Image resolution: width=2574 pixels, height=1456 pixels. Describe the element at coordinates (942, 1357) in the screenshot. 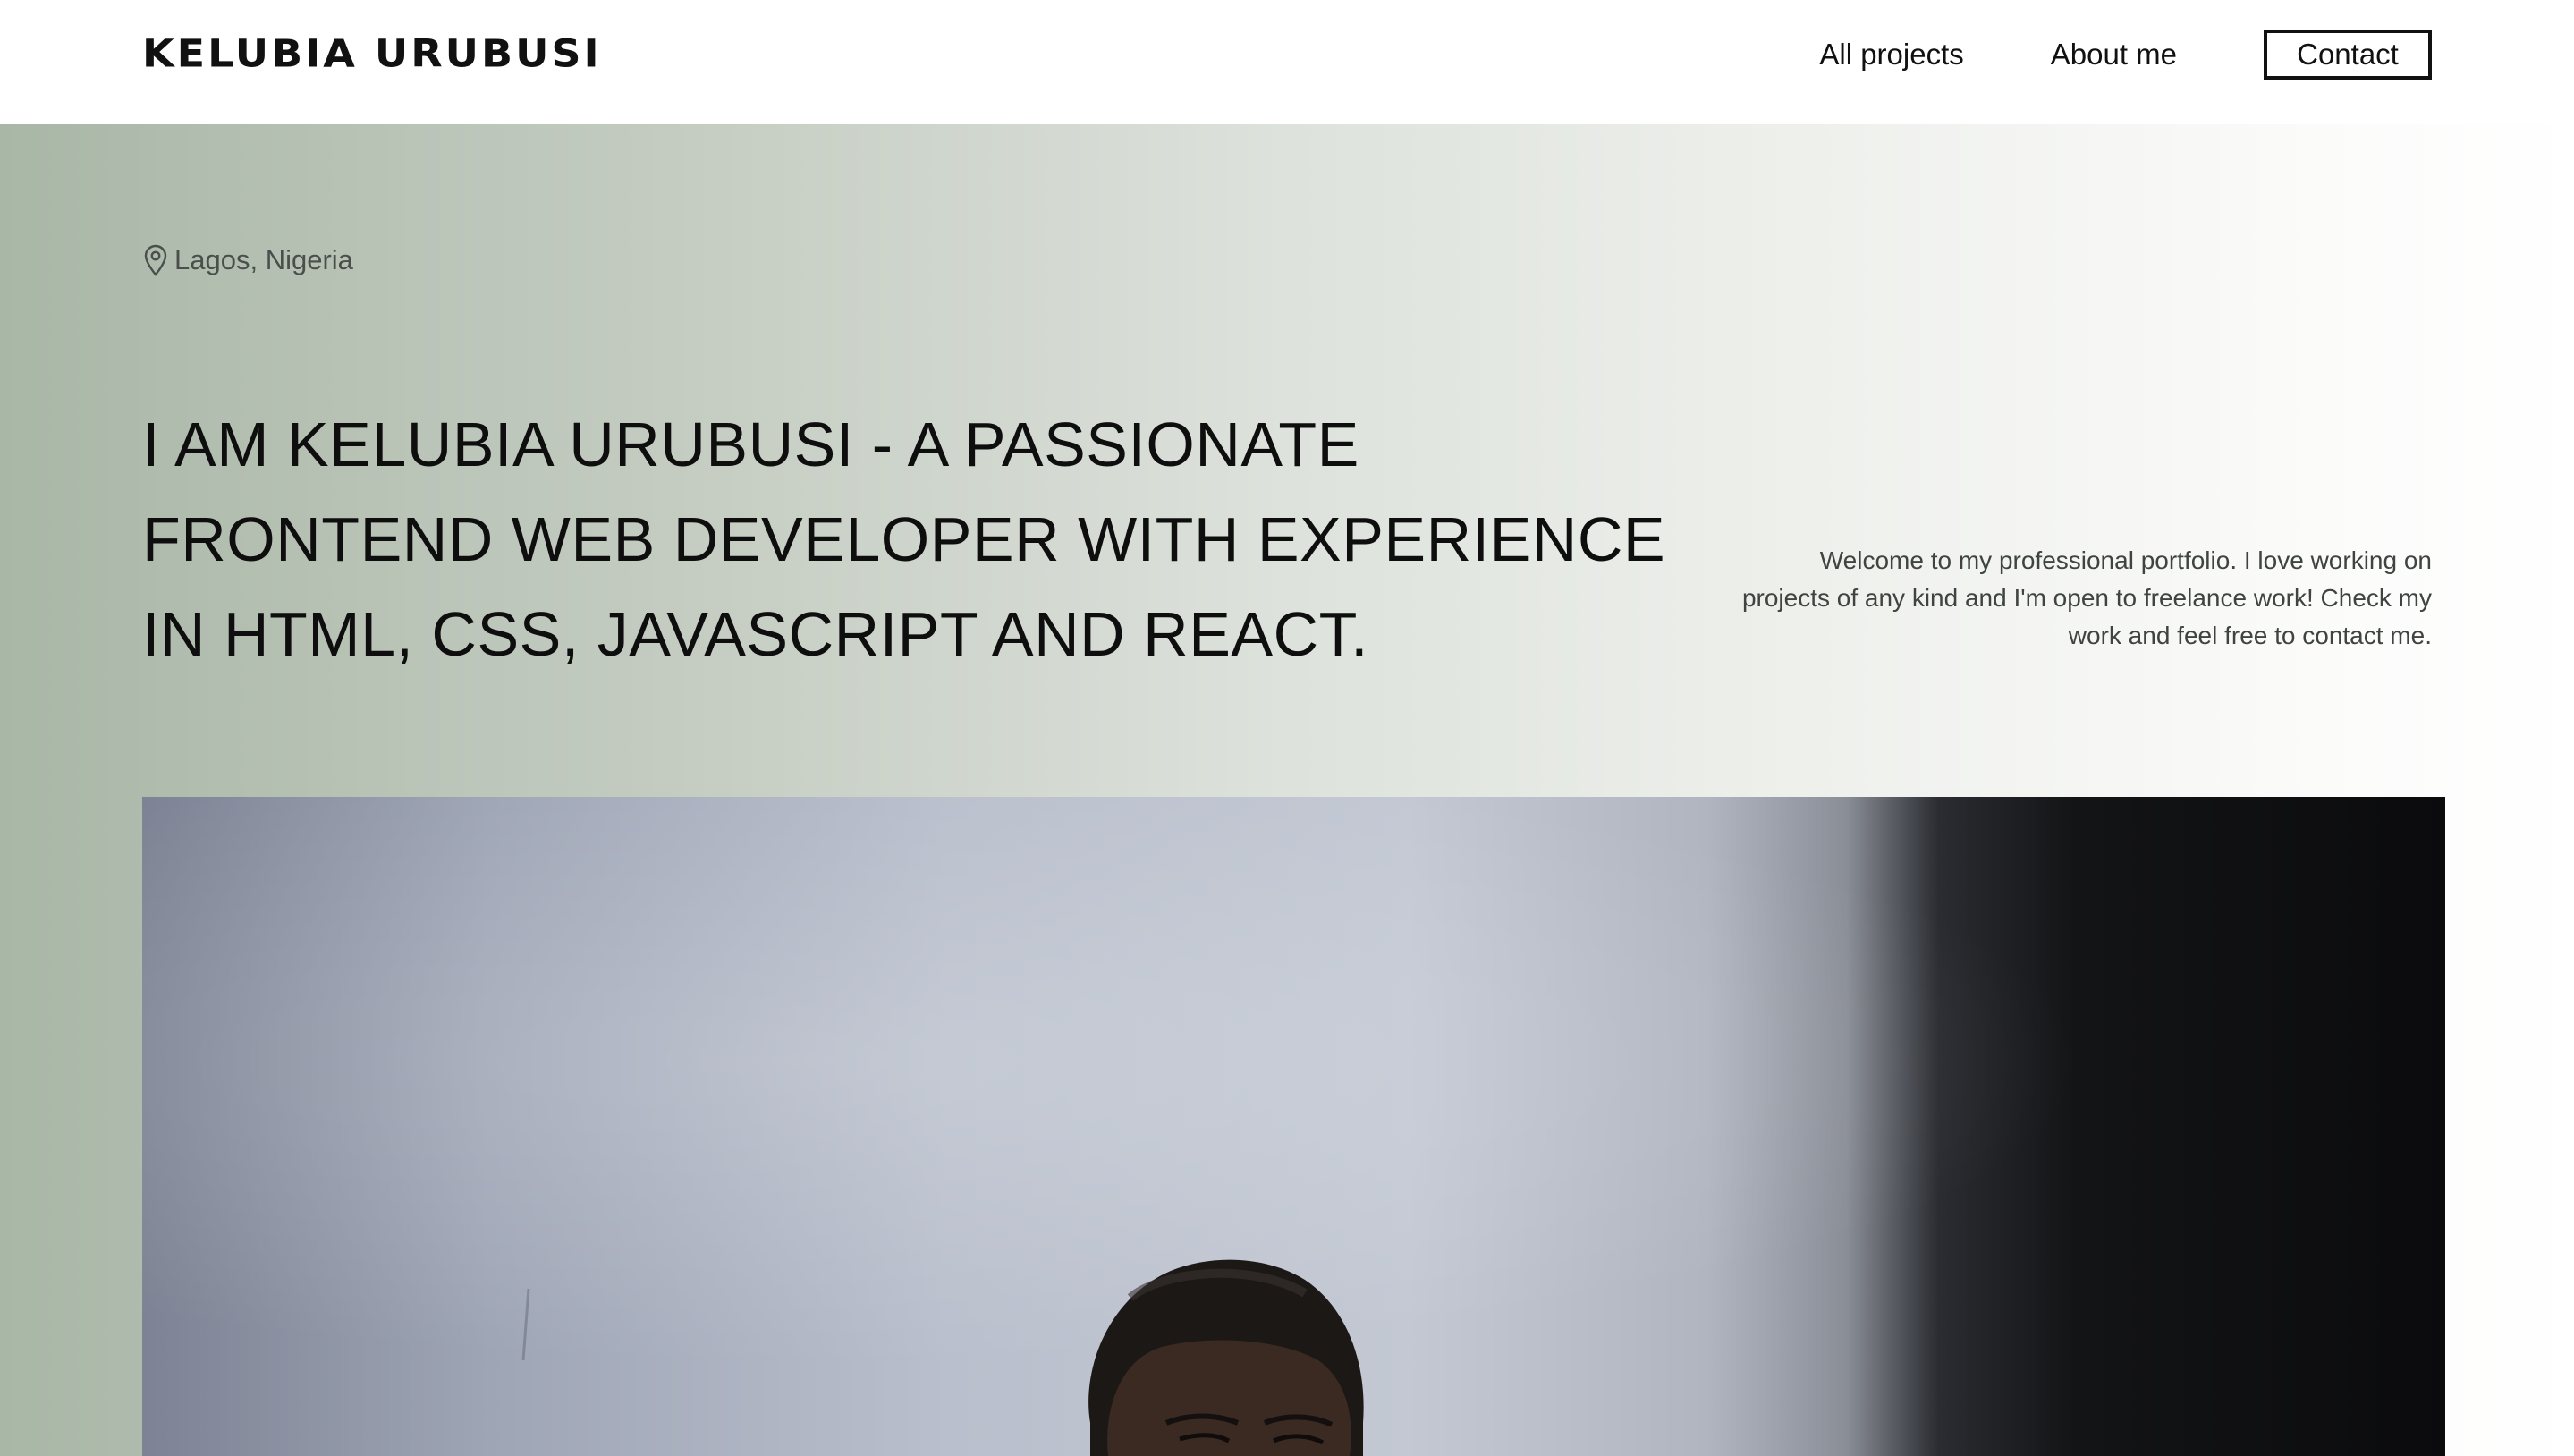

I see `person-portrait` at that location.